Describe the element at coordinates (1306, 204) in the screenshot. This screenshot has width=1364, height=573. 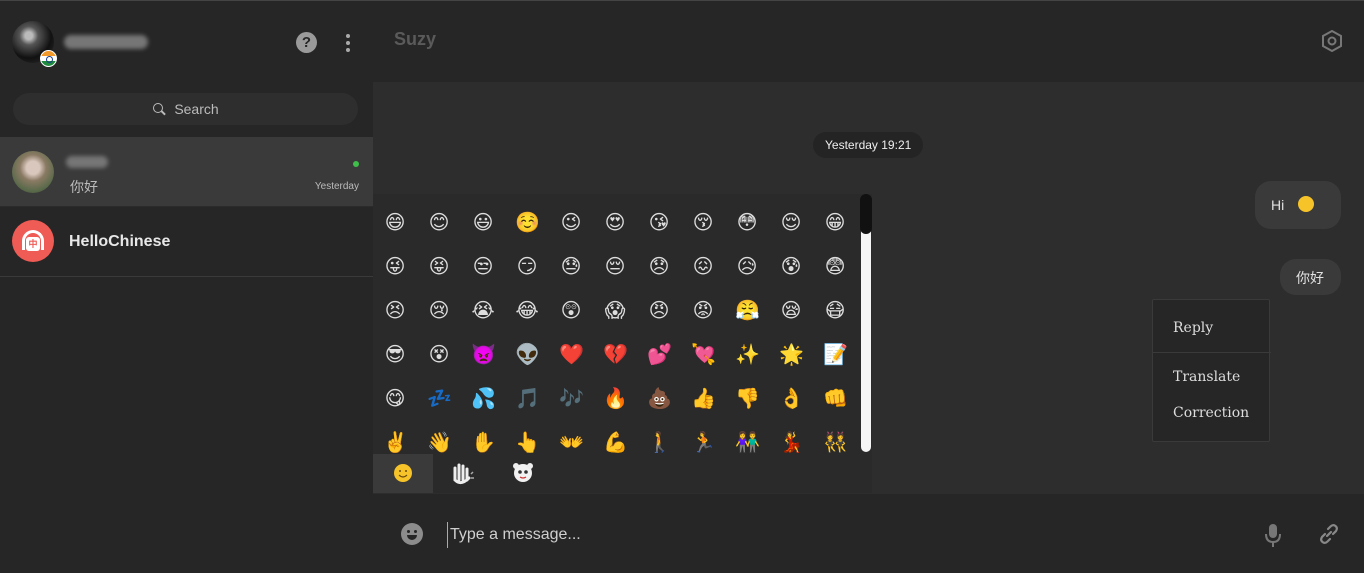
I see `slightly-smiling-face-icon` at that location.